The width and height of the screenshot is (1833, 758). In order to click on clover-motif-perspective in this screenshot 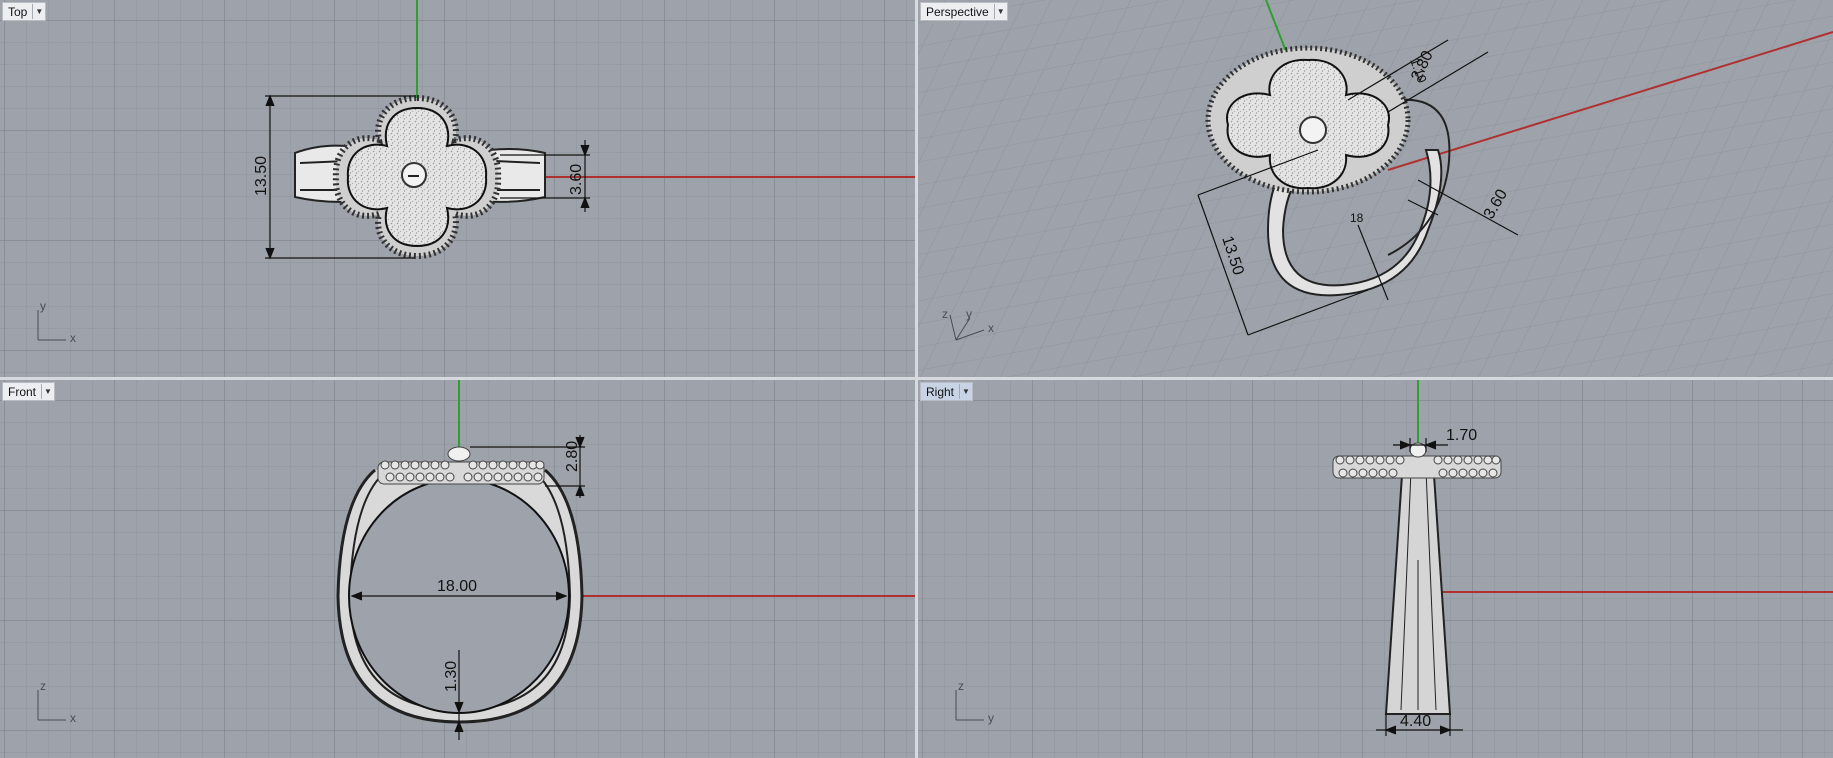, I will do `click(1308, 120)`.